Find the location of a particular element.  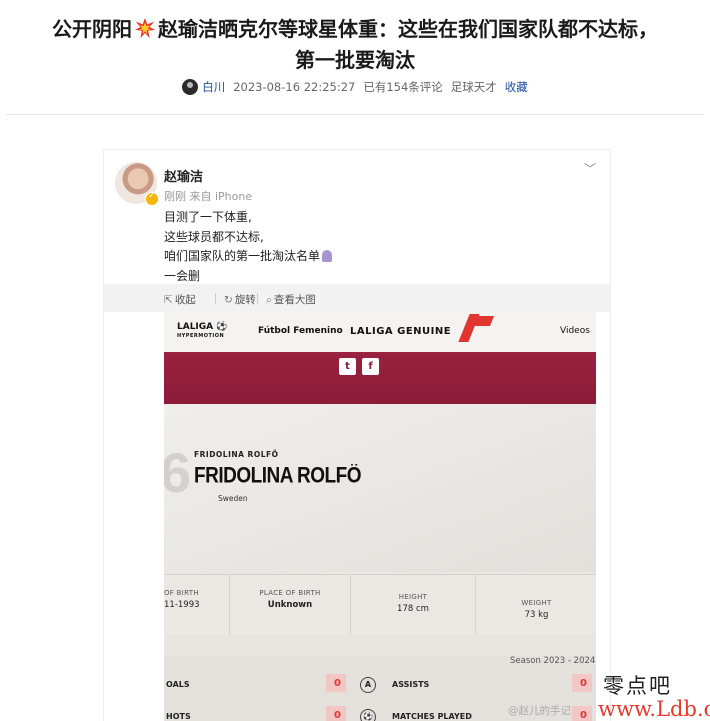

username: 赵瑜洁 is located at coordinates (183, 175).